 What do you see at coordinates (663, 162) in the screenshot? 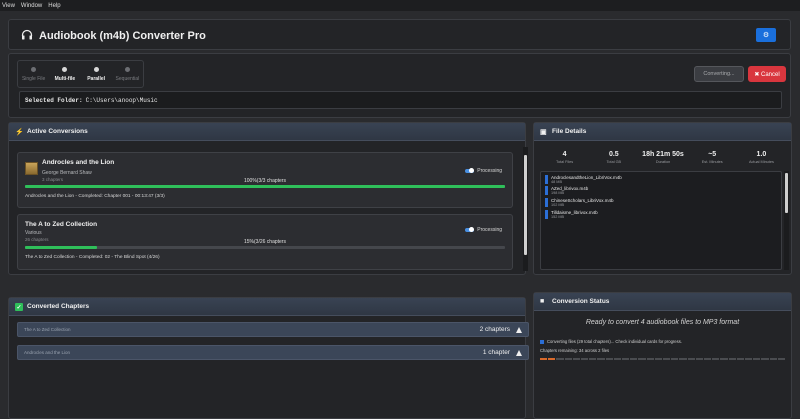
I see `stat-label: Duration` at bounding box center [663, 162].